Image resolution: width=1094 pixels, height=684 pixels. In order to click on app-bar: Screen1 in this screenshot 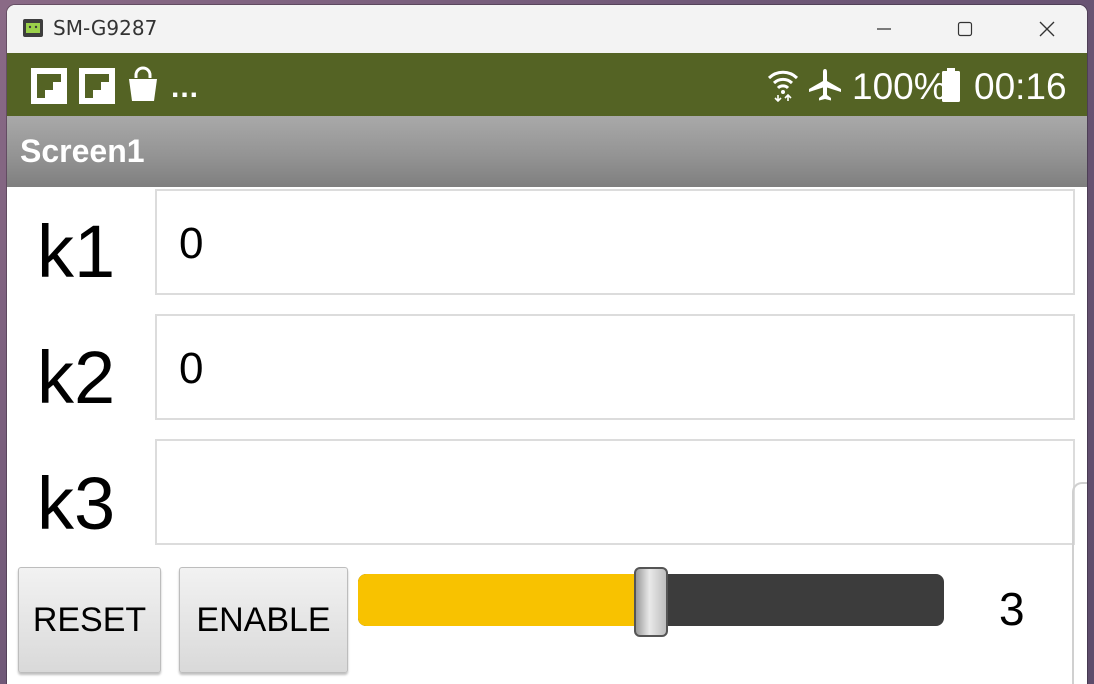, I will do `click(547, 151)`.